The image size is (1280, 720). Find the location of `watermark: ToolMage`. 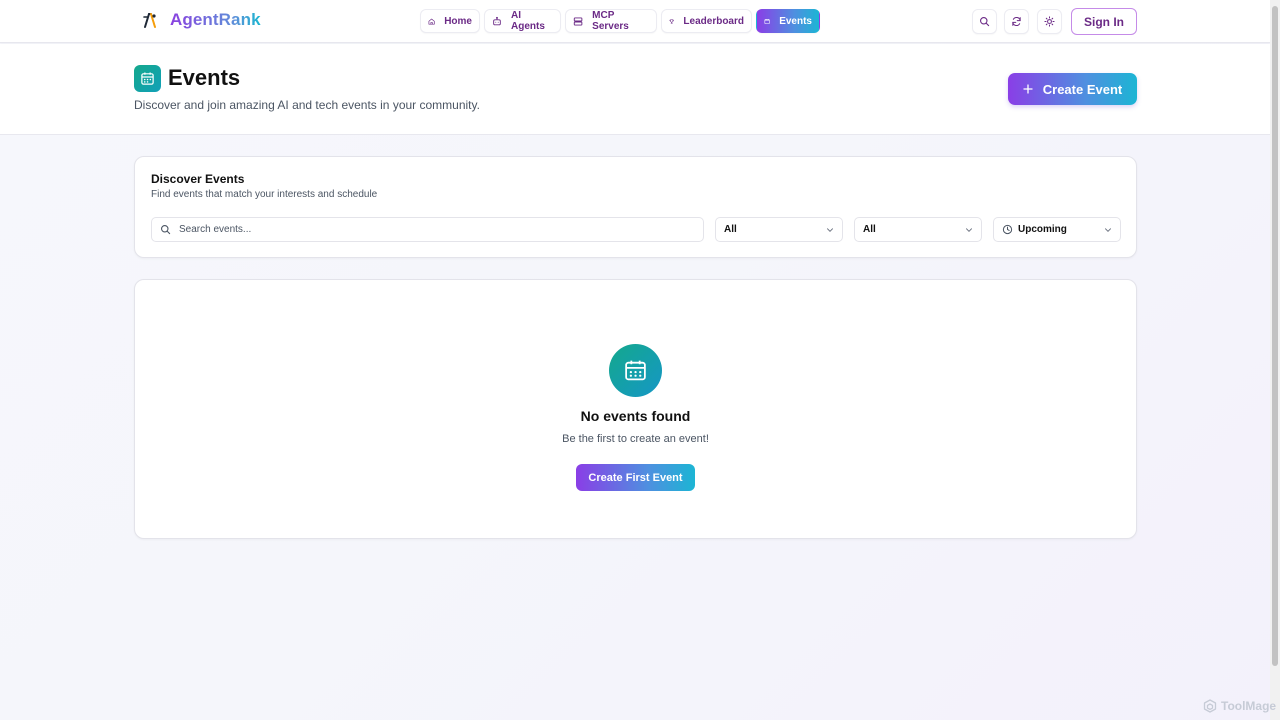

watermark: ToolMage is located at coordinates (1239, 706).